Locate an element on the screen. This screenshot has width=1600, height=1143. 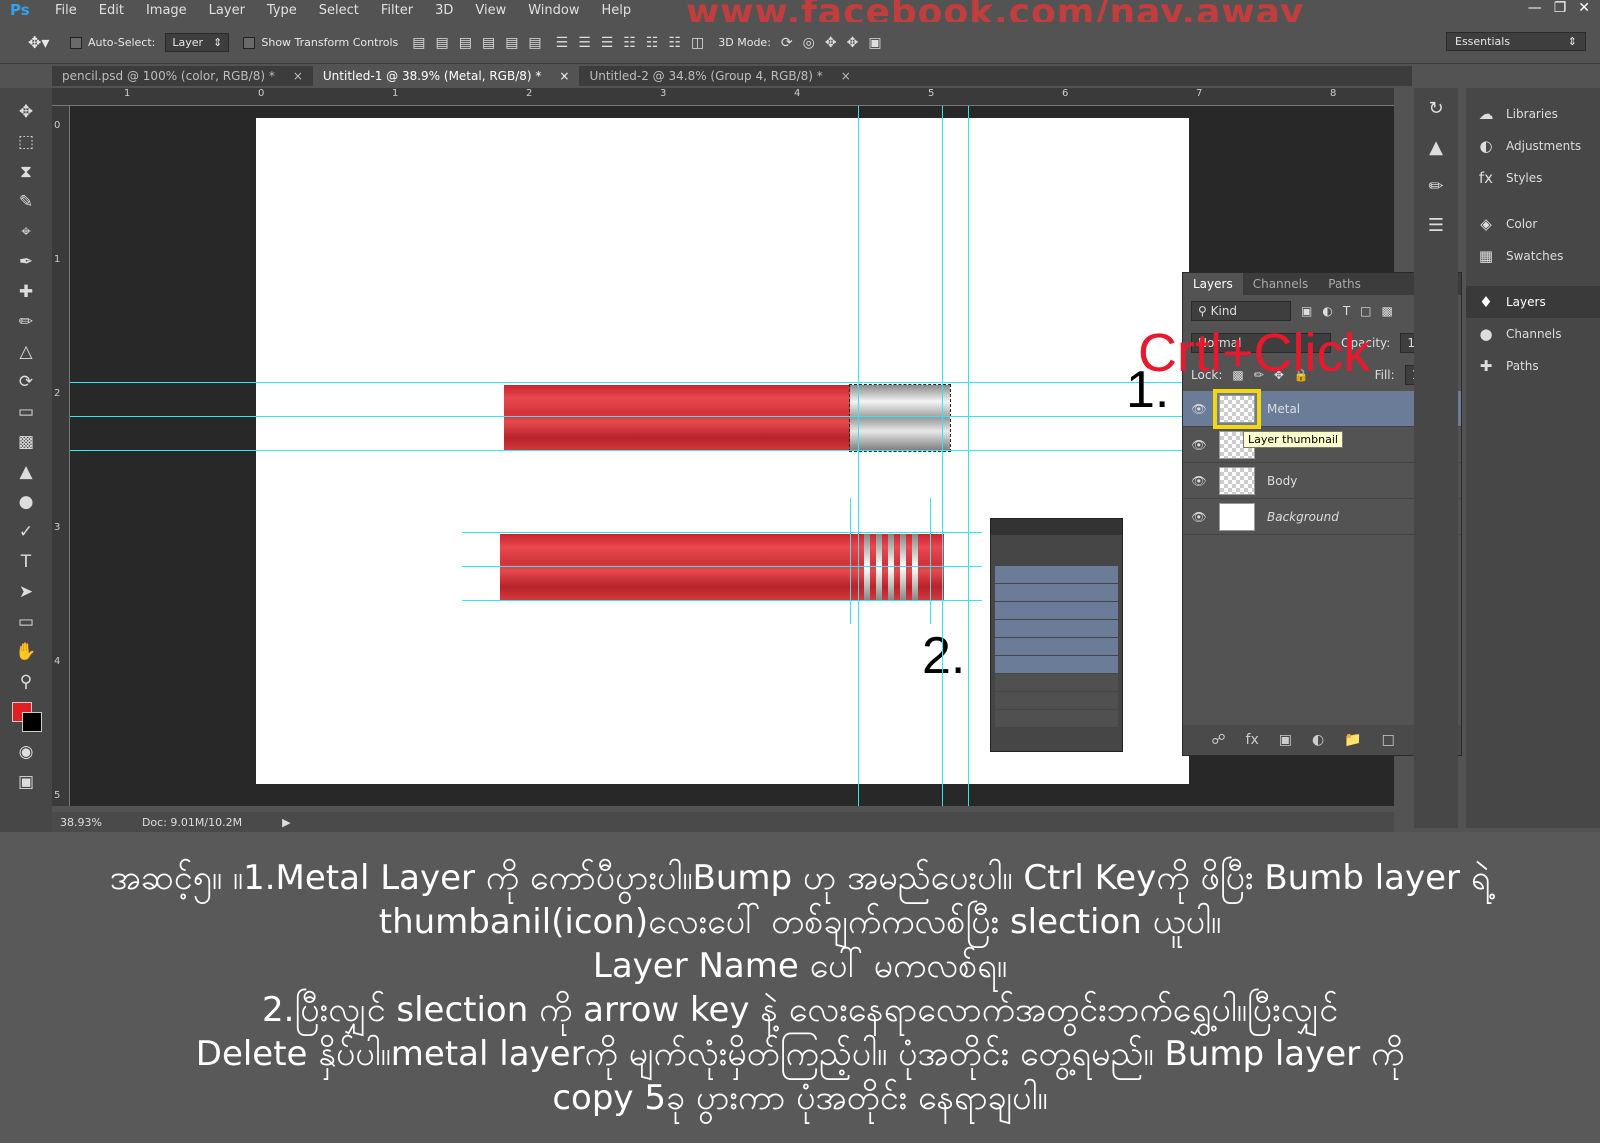
status-menu-arrow-icon: ▶ is located at coordinates (286, 822).